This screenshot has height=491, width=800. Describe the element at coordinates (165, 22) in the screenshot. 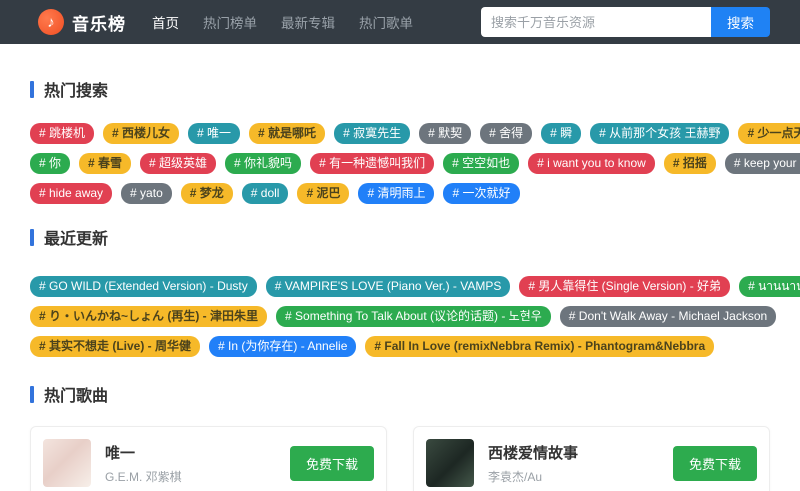

I see `nav-item-home: 首页` at that location.